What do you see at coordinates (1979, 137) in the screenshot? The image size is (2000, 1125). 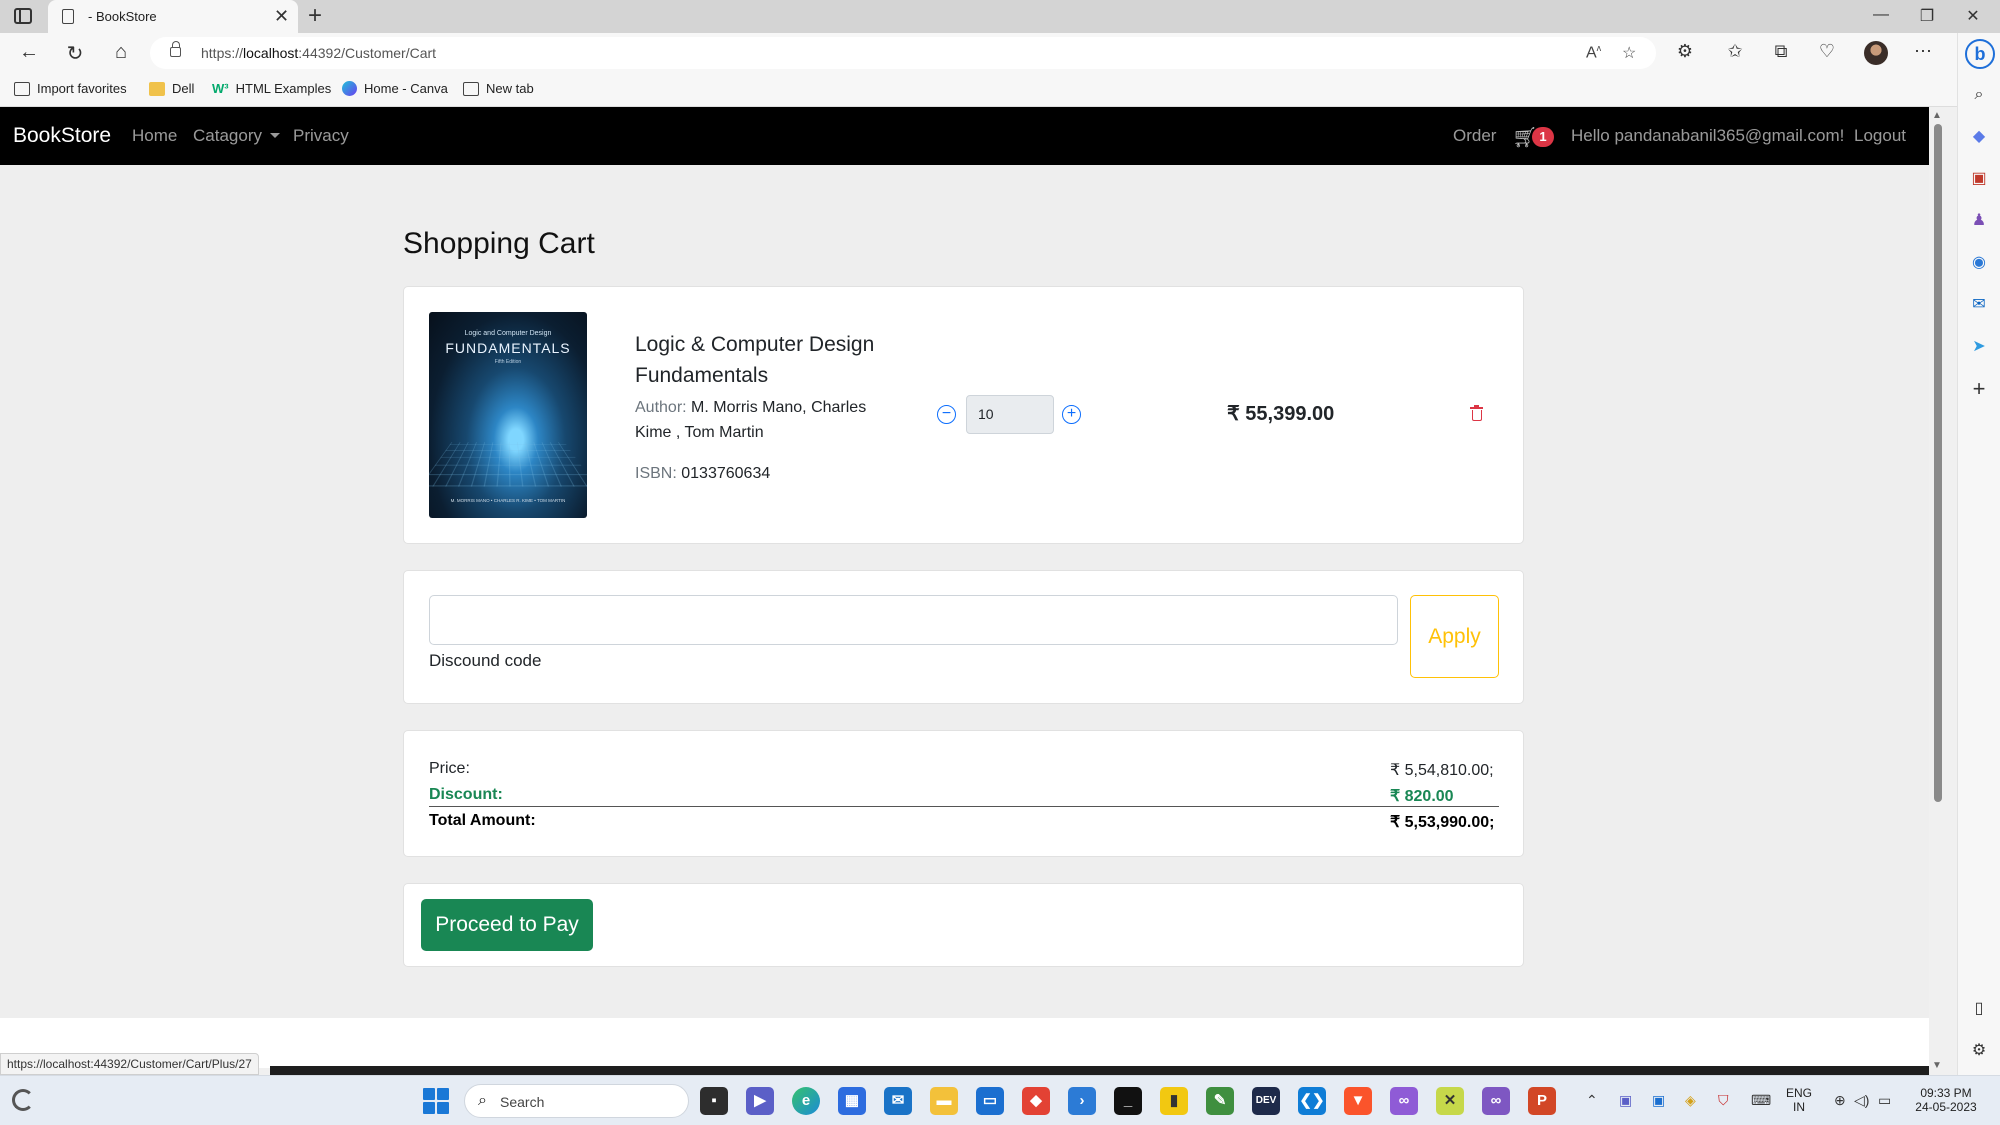 I see `shopping-icon: ◆` at bounding box center [1979, 137].